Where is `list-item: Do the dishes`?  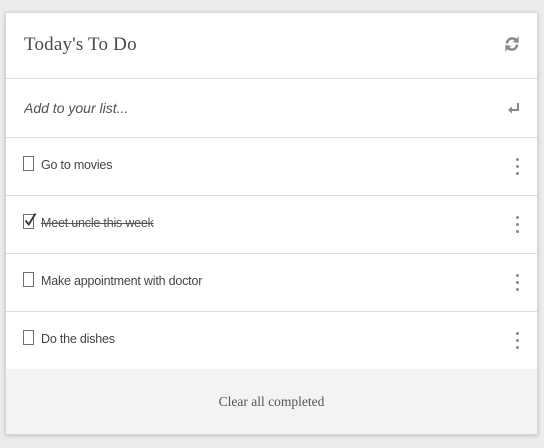
list-item: Do the dishes is located at coordinates (271, 341).